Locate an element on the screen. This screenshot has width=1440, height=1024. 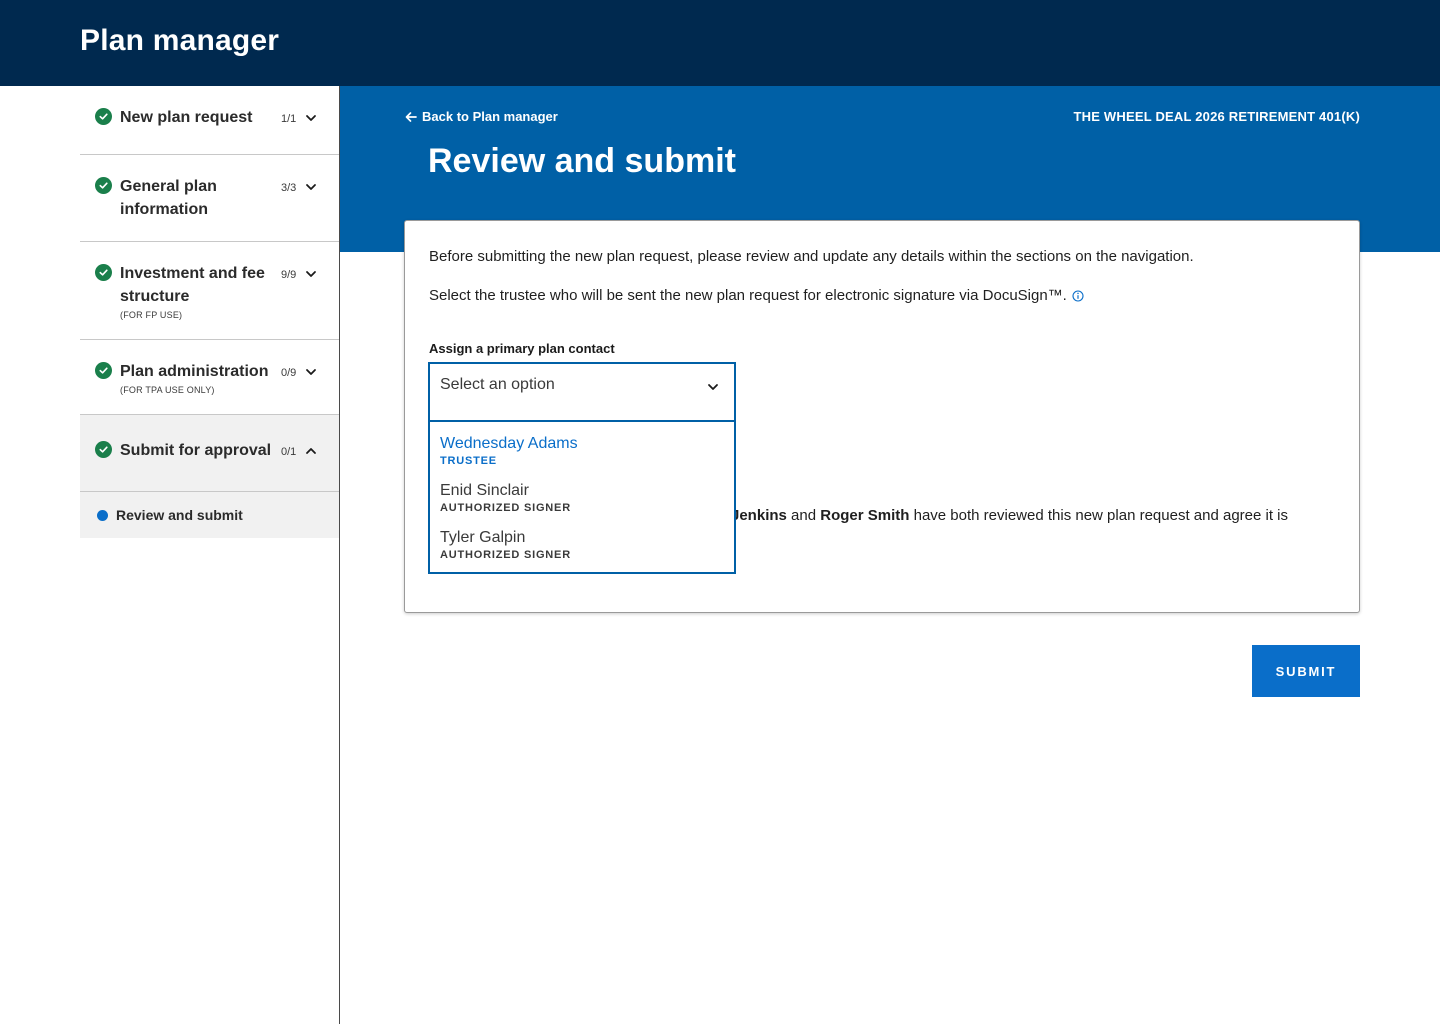
option-name: Wednesday Adams is located at coordinates (509, 443).